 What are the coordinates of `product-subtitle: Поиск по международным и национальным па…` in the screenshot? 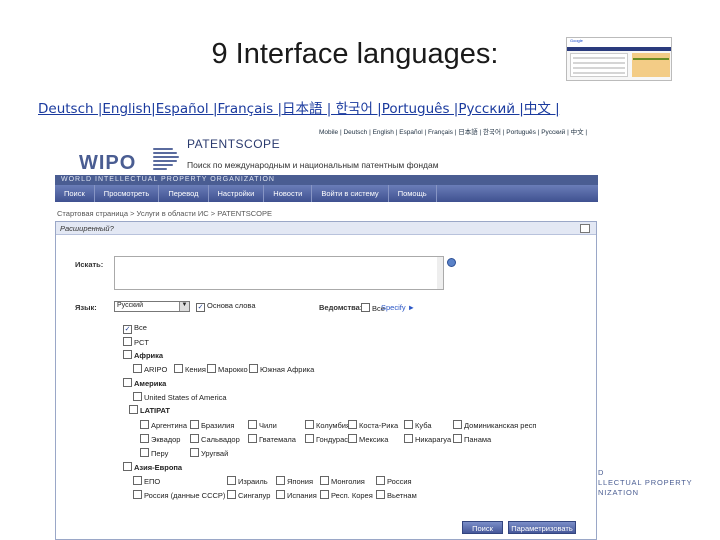 It's located at (313, 165).